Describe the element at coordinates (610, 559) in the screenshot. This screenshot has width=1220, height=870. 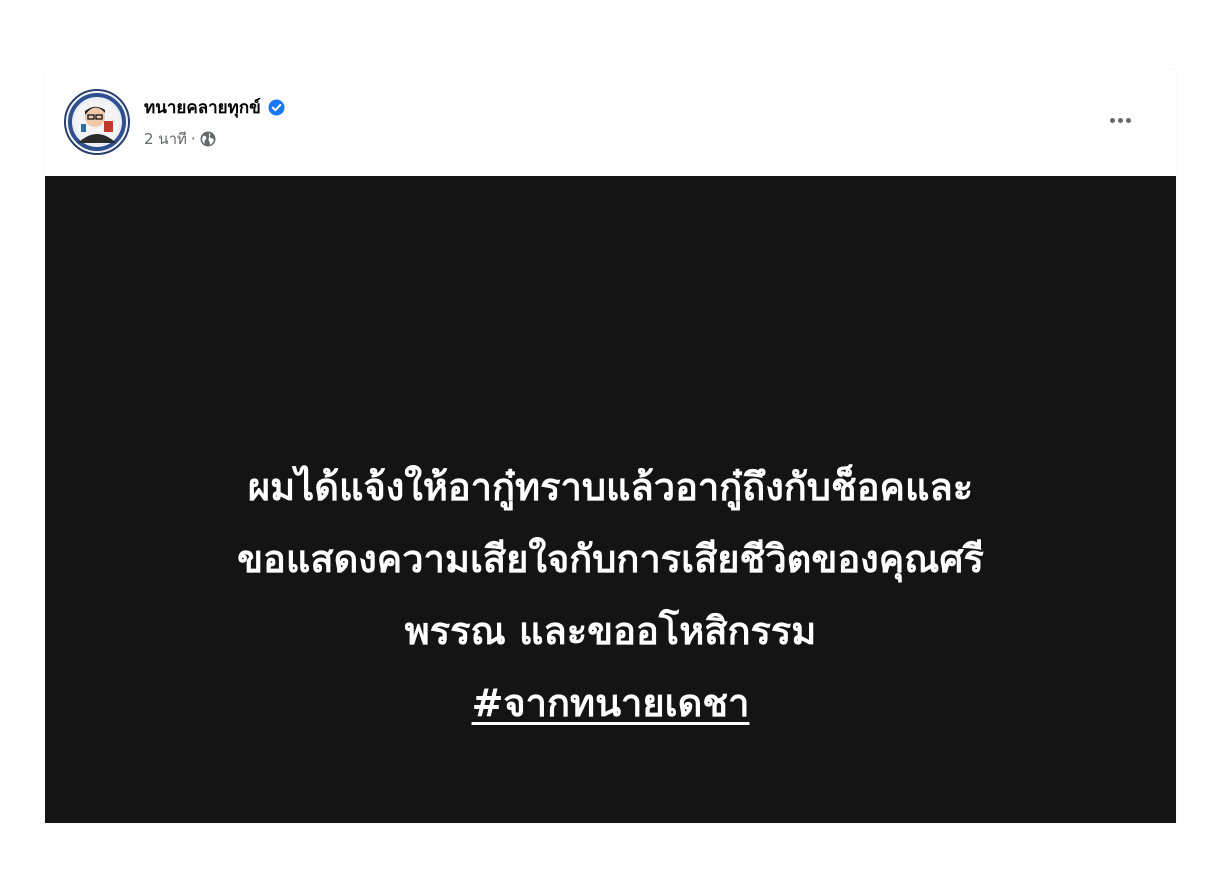
I see `image-text-line-2: ขอแสดงความเสียใจกับการเสียชีวิตของคุณศรี` at that location.